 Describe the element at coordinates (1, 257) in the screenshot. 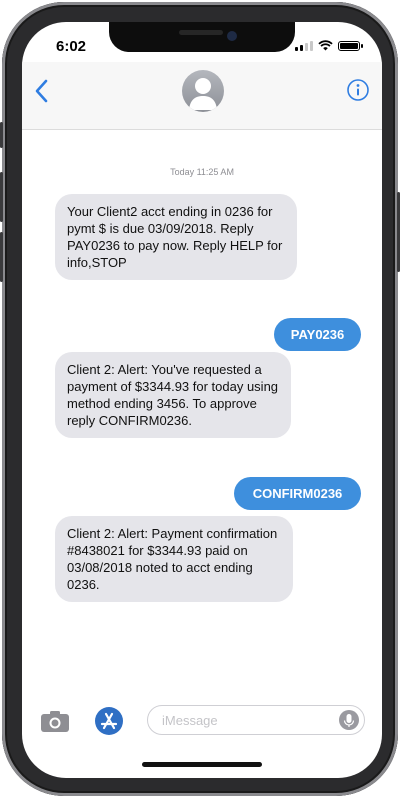

I see `volume-down-button` at that location.